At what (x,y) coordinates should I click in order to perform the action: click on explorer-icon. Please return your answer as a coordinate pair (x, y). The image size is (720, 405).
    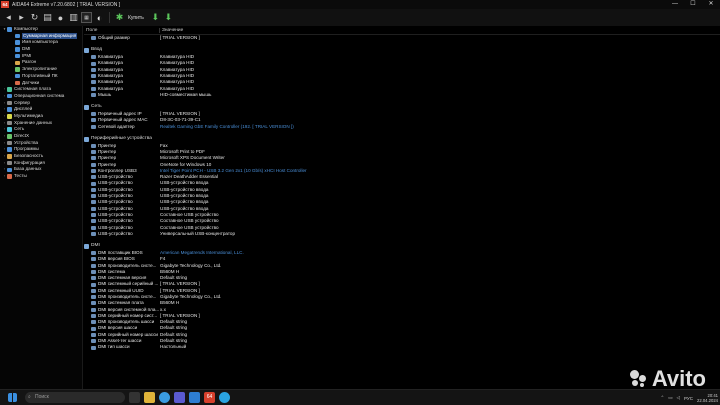
    Looking at the image, I should click on (149, 397).